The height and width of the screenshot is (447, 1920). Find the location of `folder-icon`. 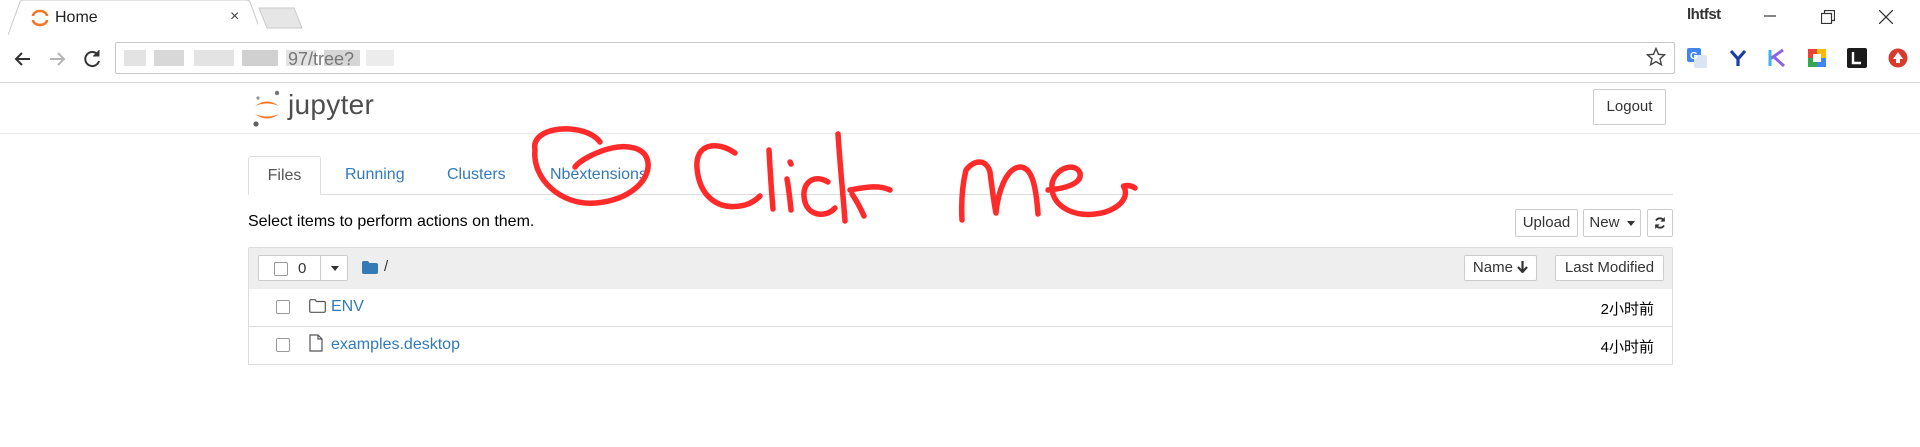

folder-icon is located at coordinates (317, 306).